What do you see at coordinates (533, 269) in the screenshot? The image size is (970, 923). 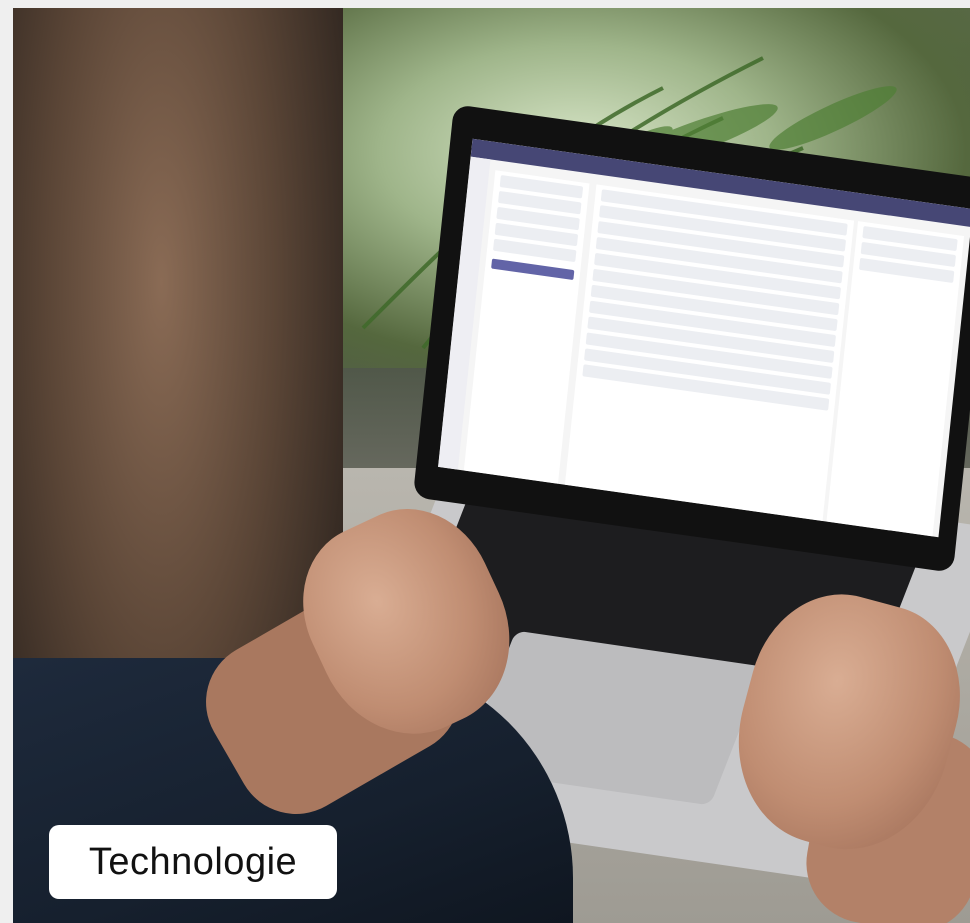 I see `screen-call-button` at bounding box center [533, 269].